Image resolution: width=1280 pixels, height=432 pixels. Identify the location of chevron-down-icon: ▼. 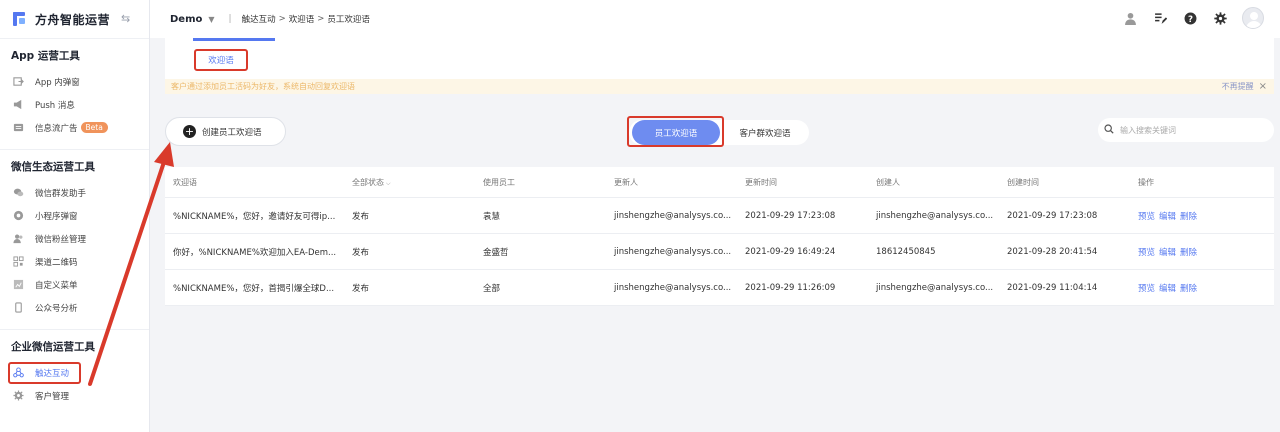
(211, 19).